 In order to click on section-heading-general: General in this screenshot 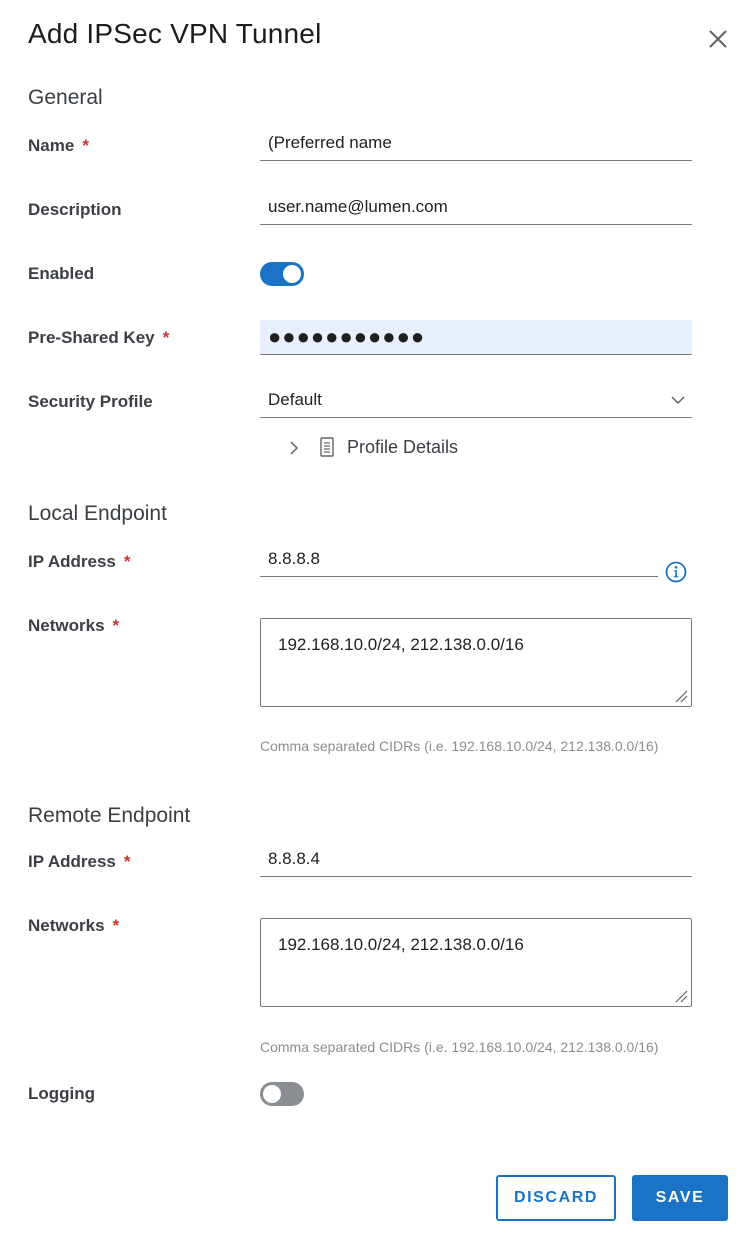, I will do `click(65, 97)`.